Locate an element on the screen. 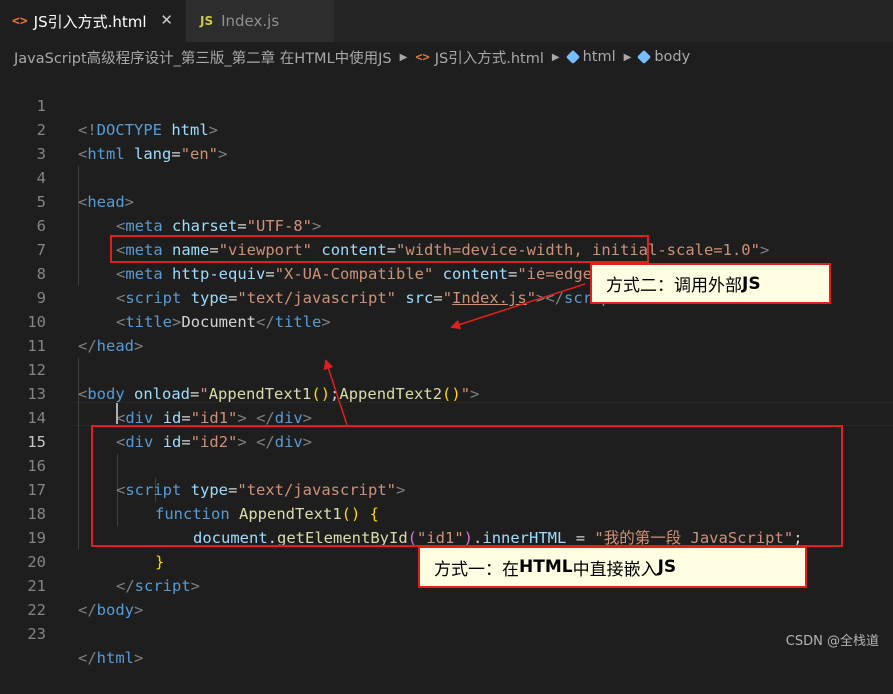 The width and height of the screenshot is (893, 694). highlight-external-script is located at coordinates (379, 249).